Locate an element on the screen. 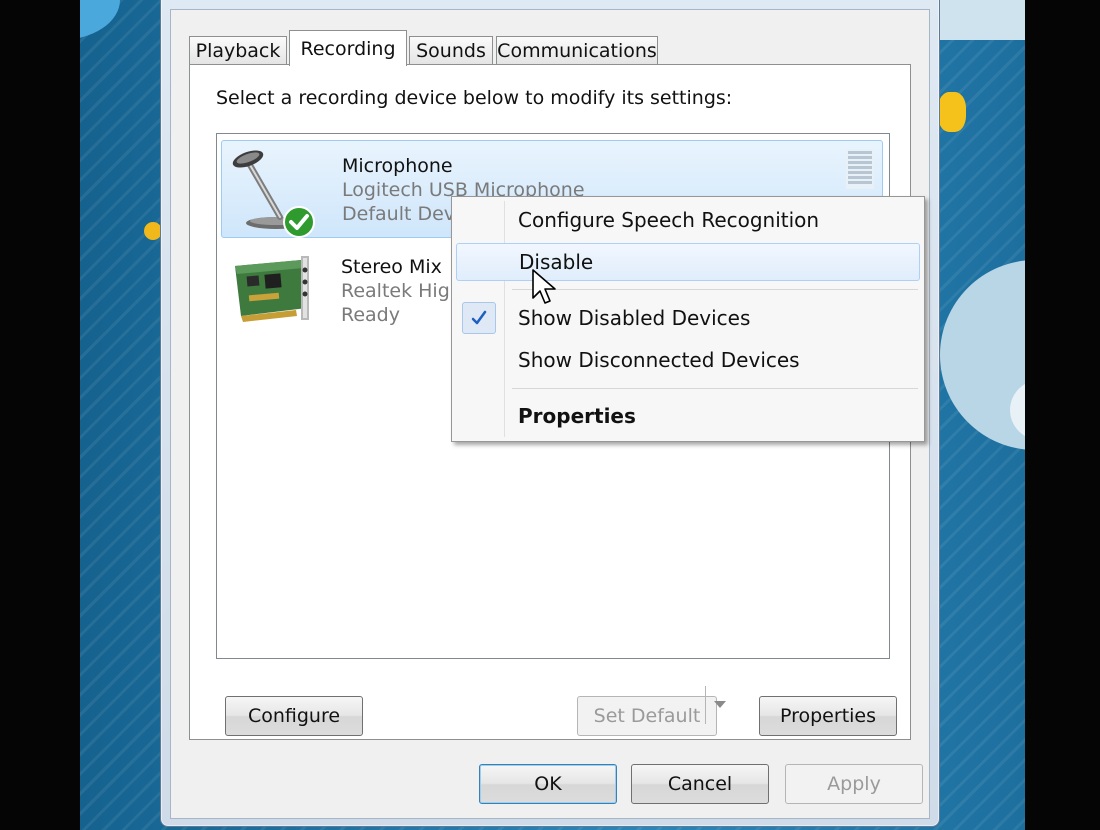  menu-item-disable: Disable is located at coordinates (688, 262).